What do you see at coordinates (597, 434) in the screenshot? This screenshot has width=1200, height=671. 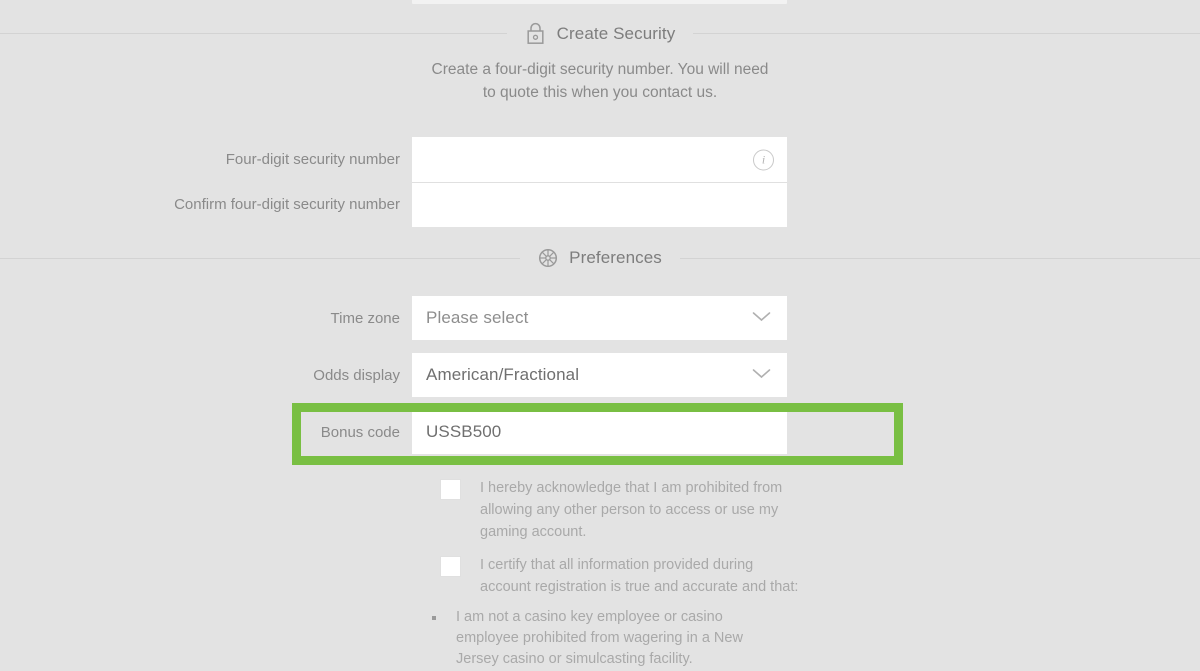 I see `bonus-code-highlight-annotation` at bounding box center [597, 434].